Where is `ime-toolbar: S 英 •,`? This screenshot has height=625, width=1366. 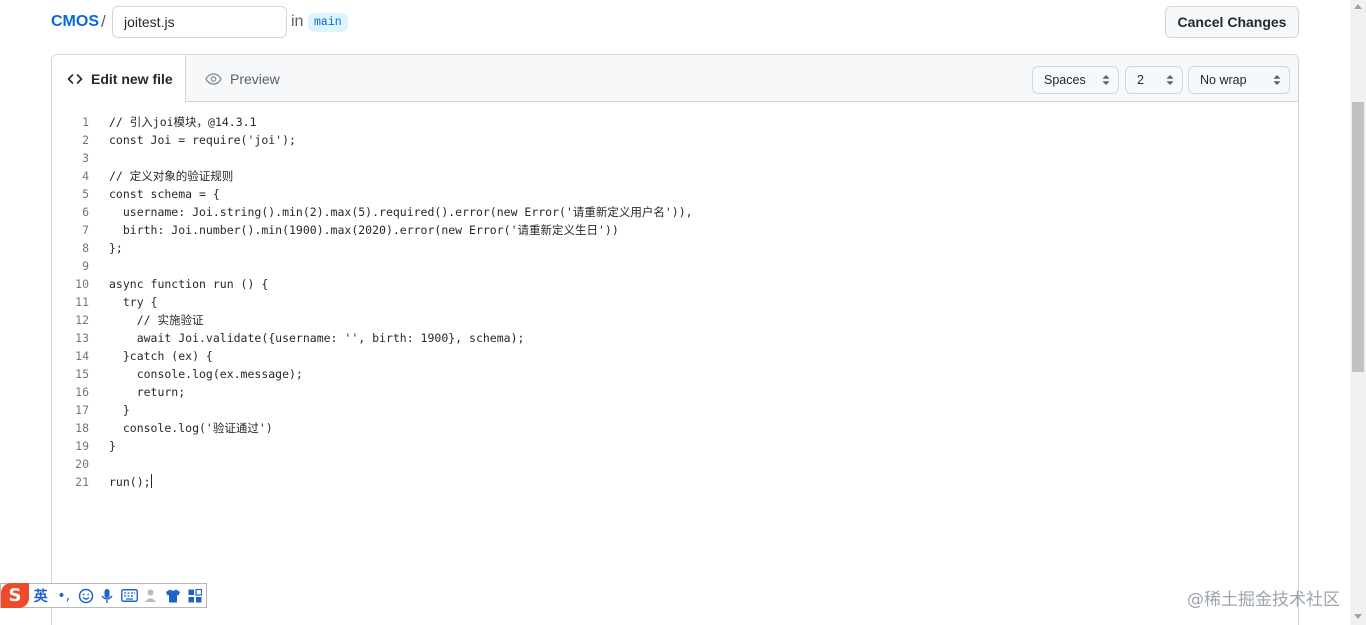
ime-toolbar: S 英 •, is located at coordinates (103, 595).